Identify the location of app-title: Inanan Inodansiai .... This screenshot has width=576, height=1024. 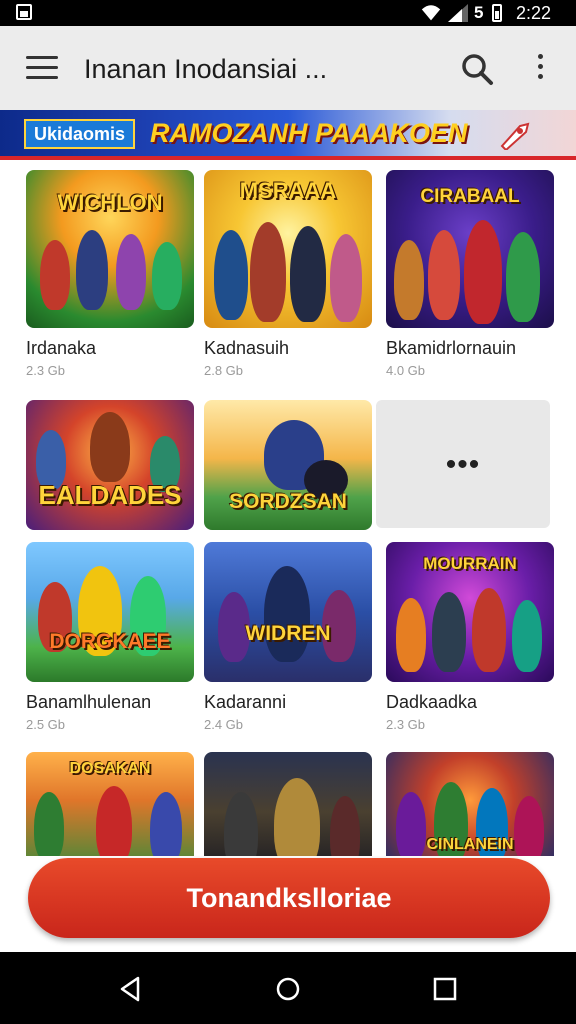
(206, 69).